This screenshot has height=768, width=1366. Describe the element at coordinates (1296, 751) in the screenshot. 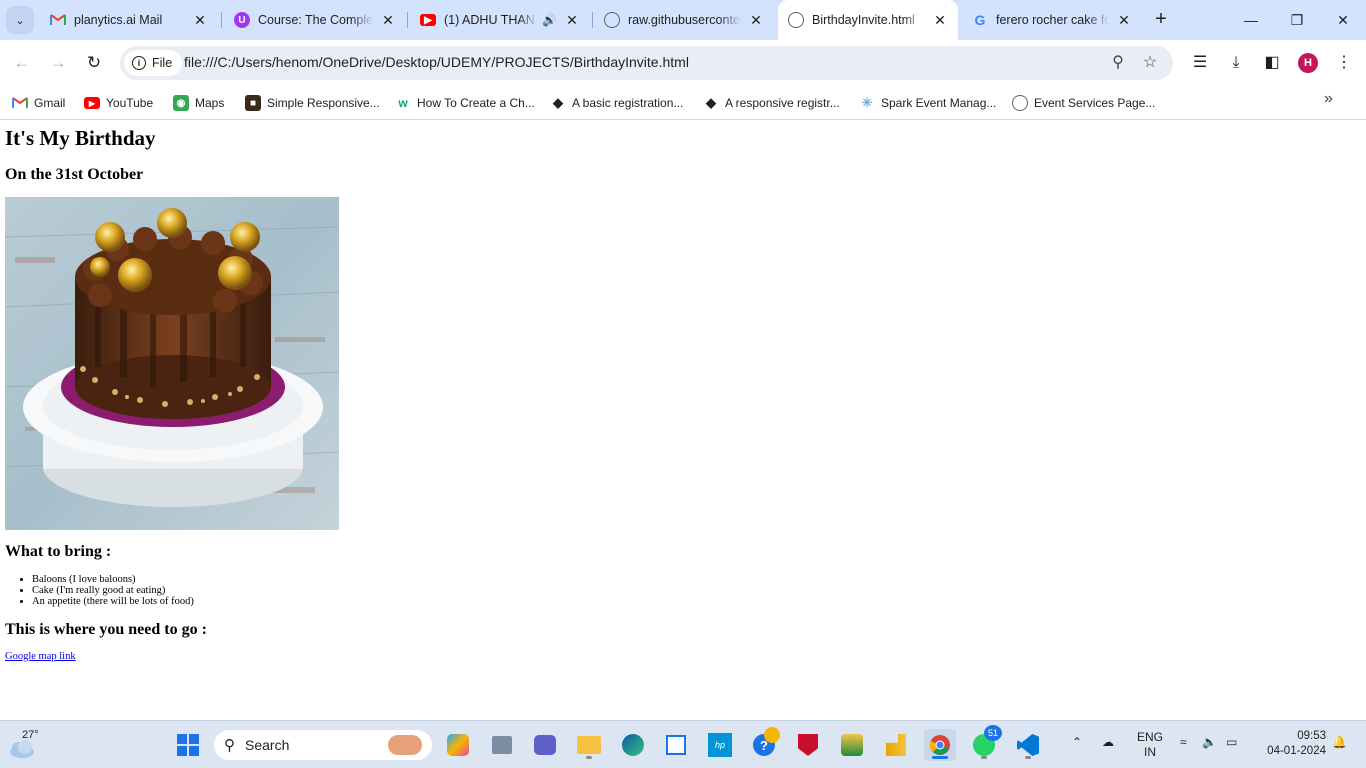

I see `clock-date: 04-01-2024` at that location.